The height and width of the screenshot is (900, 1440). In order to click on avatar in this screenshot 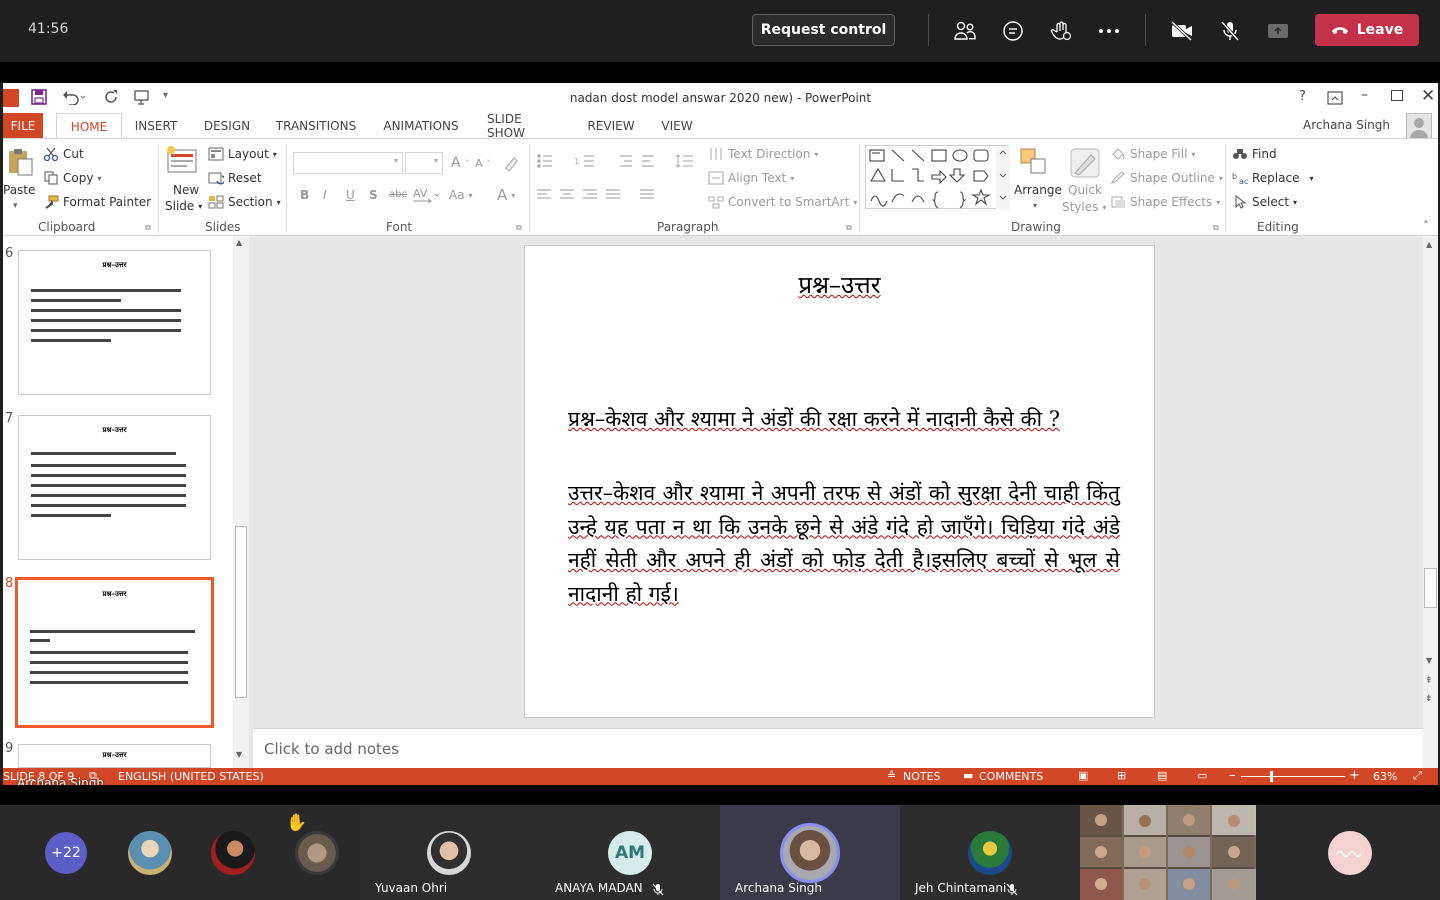, I will do `click(1419, 126)`.